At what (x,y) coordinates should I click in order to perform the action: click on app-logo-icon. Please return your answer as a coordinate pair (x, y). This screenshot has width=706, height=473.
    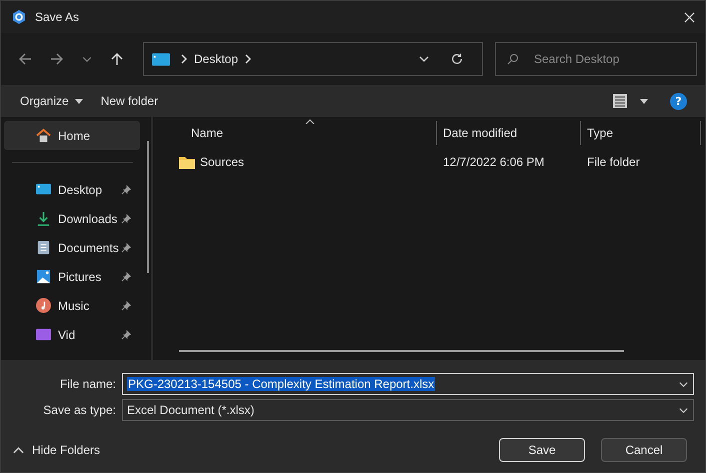
    Looking at the image, I should click on (19, 17).